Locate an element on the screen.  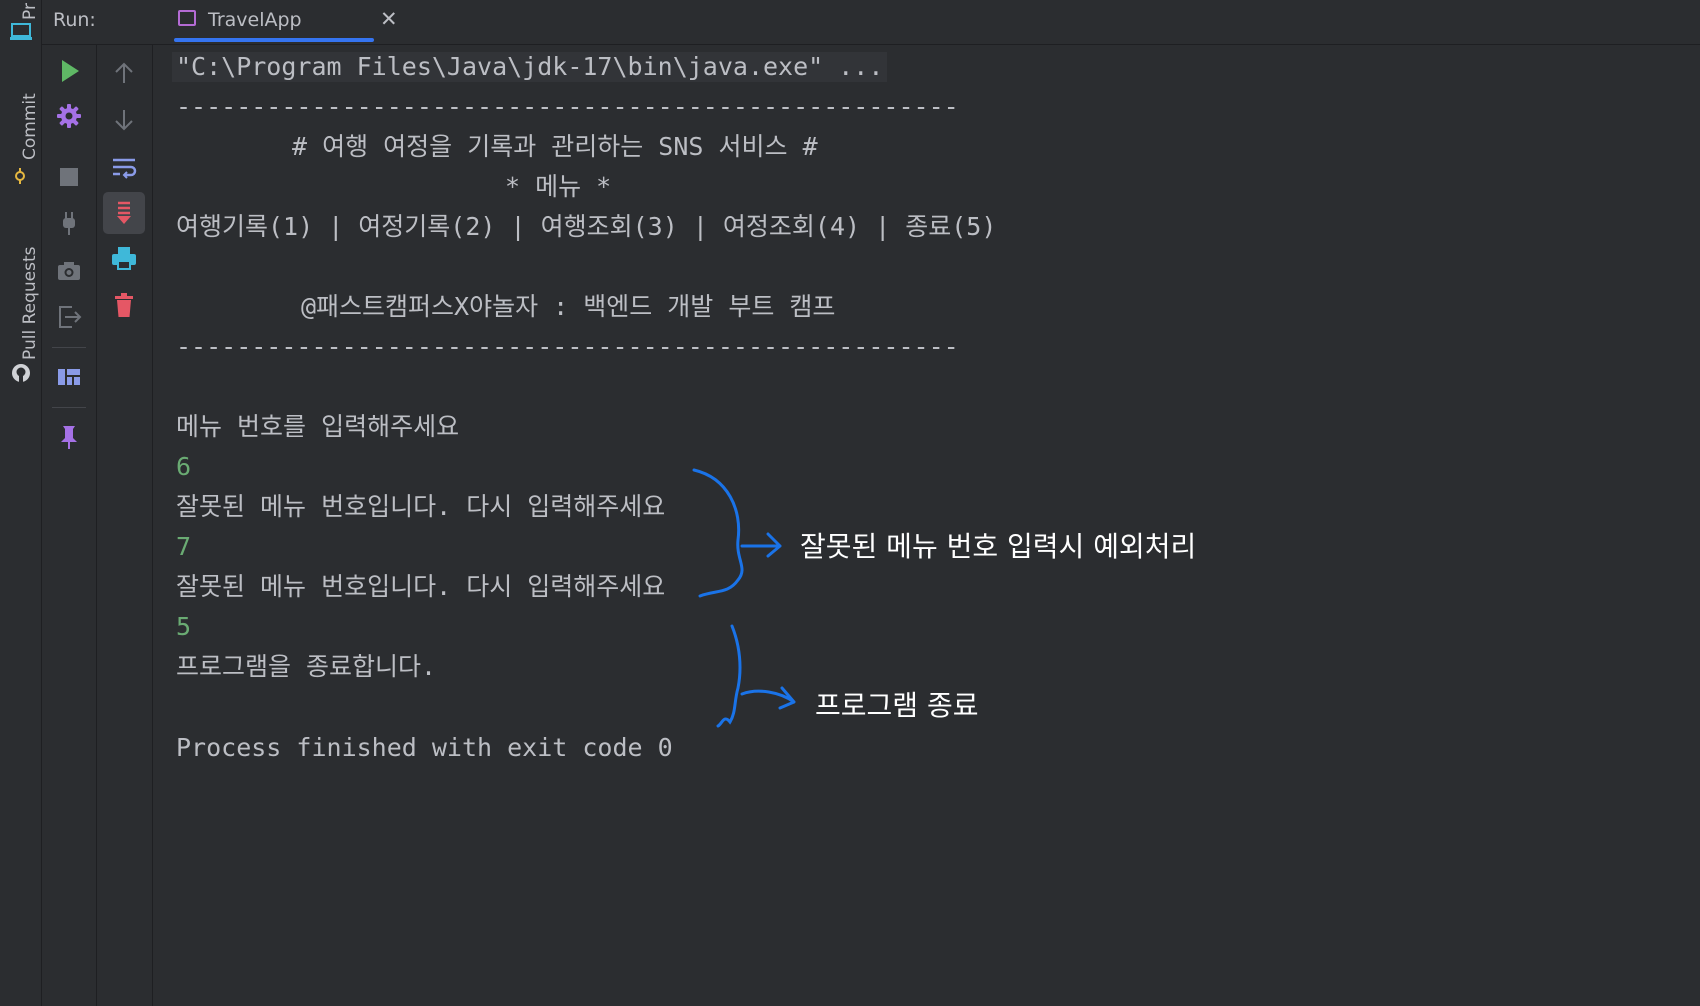
pin-icon is located at coordinates (69, 437).